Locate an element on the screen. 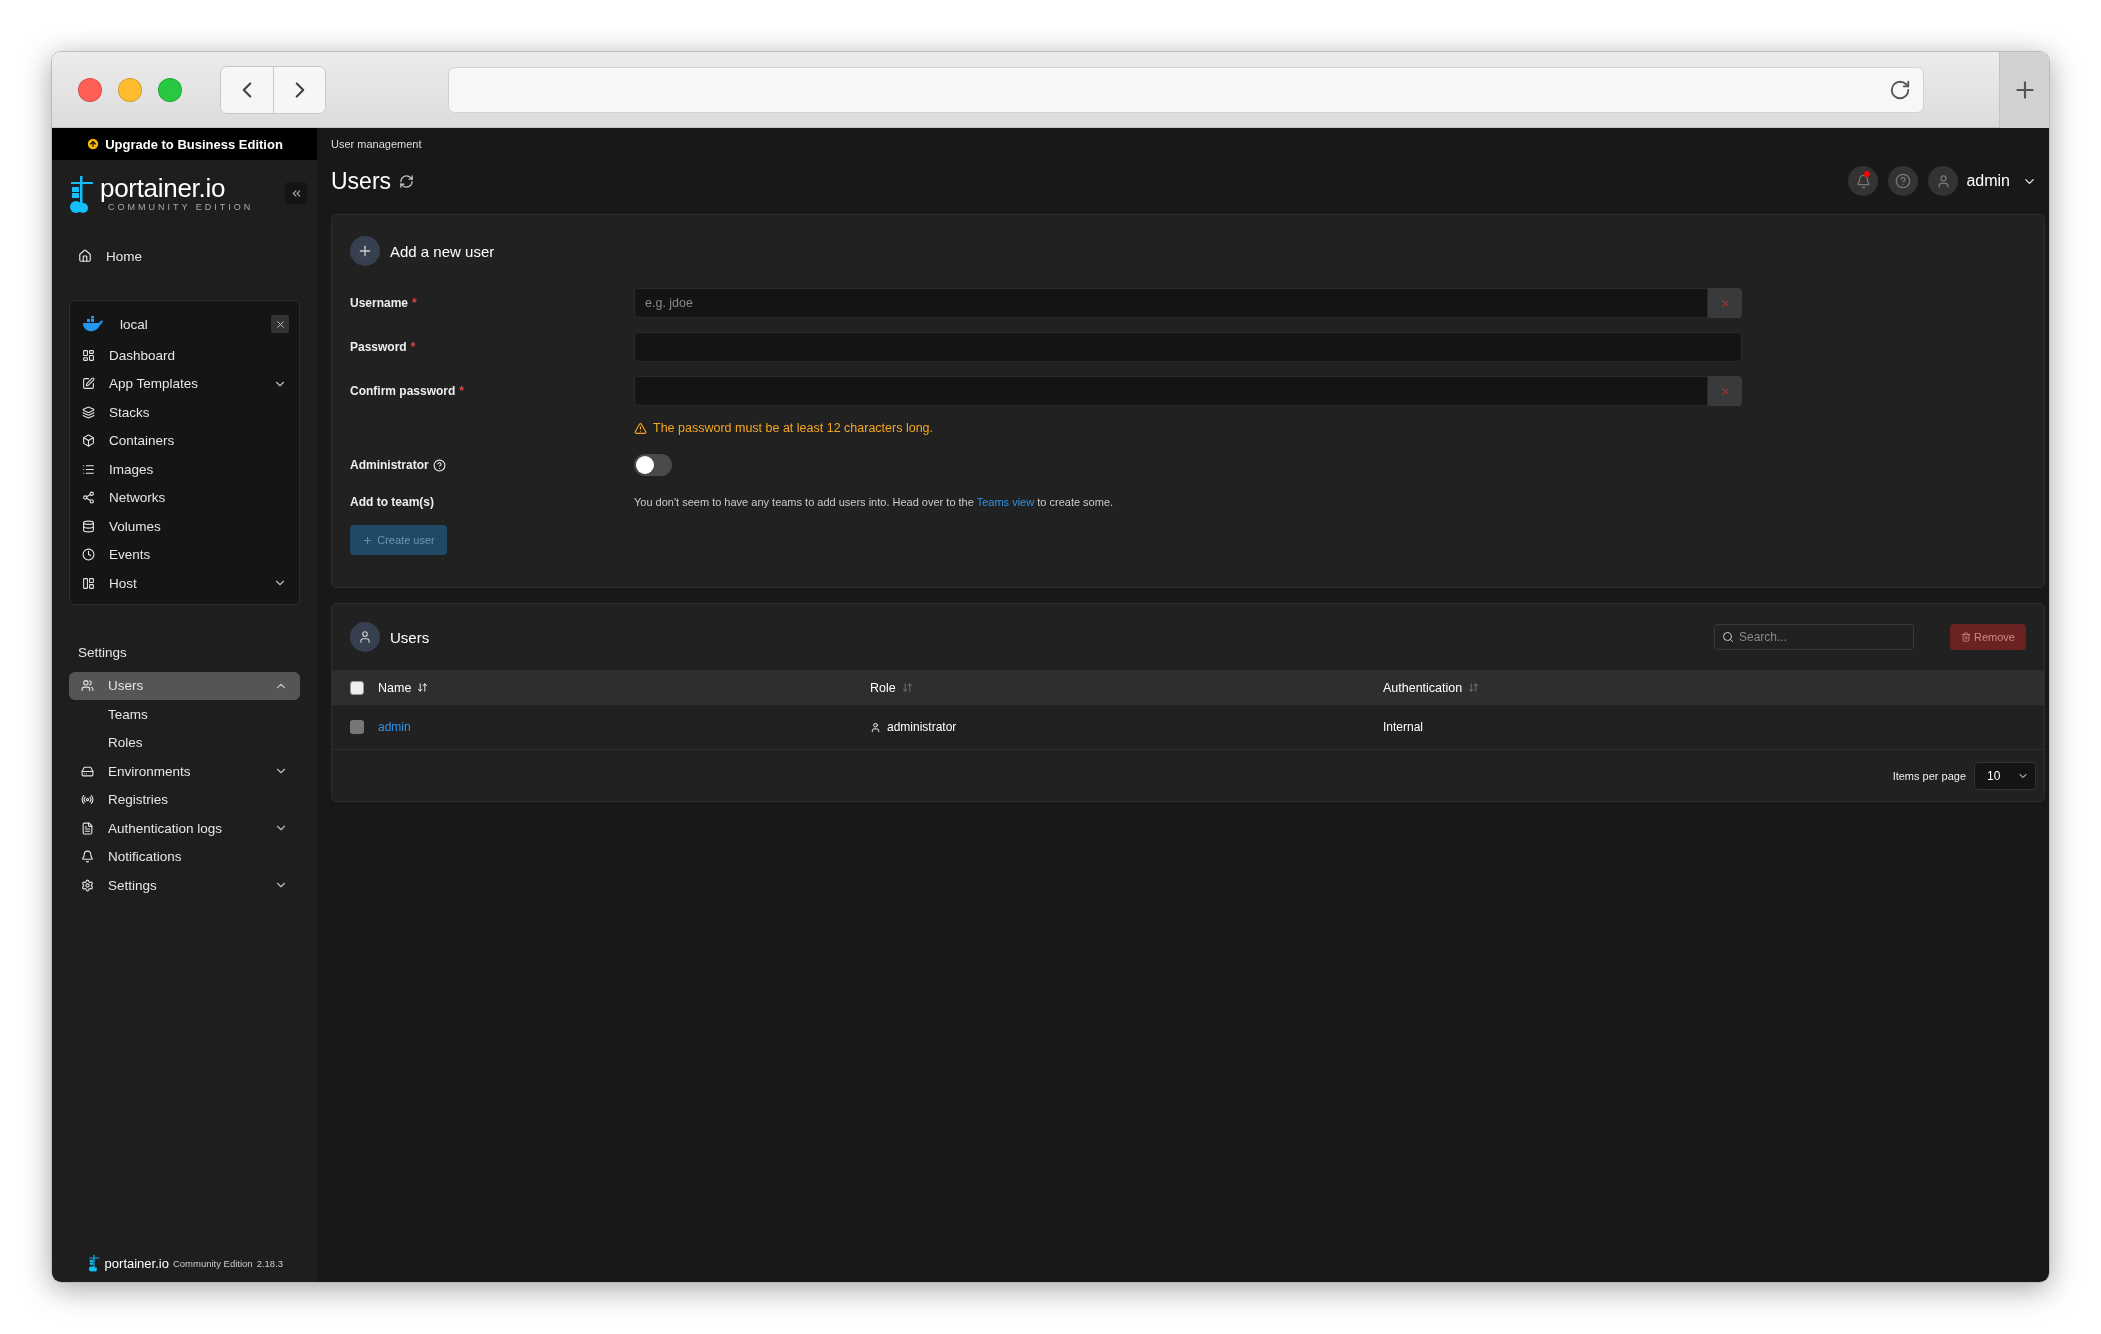 The width and height of the screenshot is (2101, 1334). nav-item: Authentication logs is located at coordinates (184, 828).